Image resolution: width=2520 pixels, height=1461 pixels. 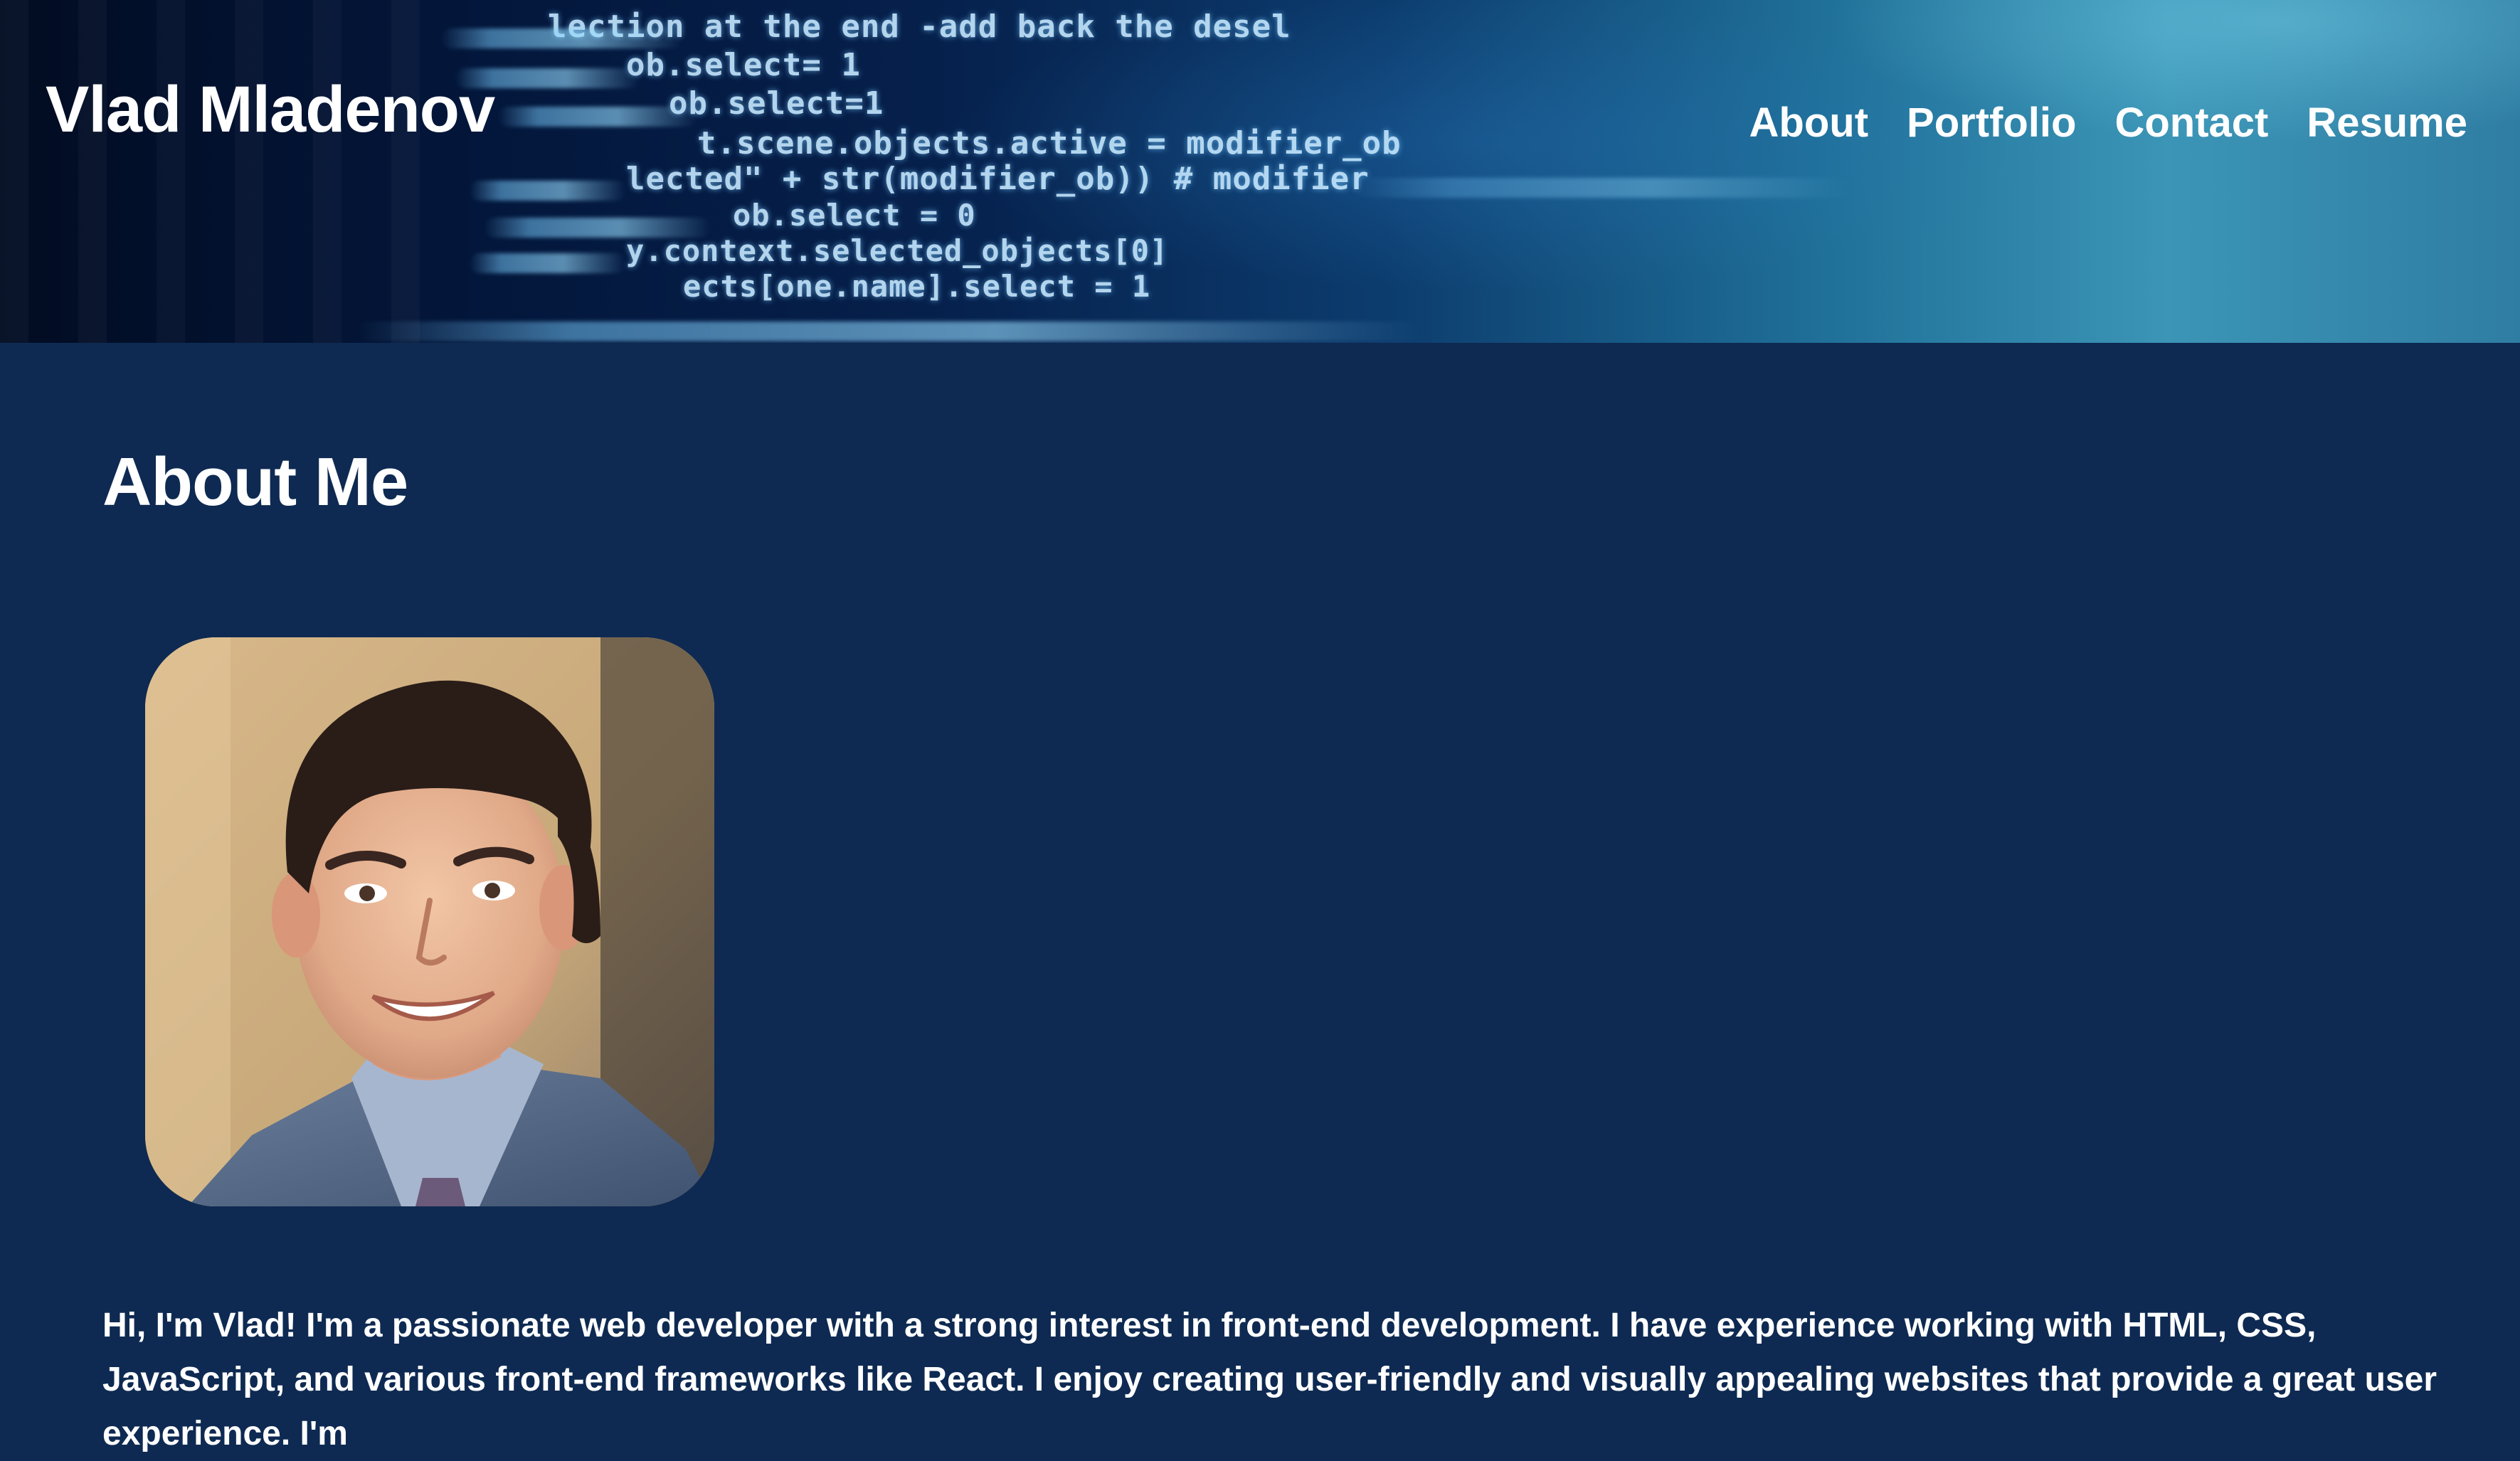 I want to click on code-line: lected" + str(modifier_ob)) # modifier, so click(x=998, y=179).